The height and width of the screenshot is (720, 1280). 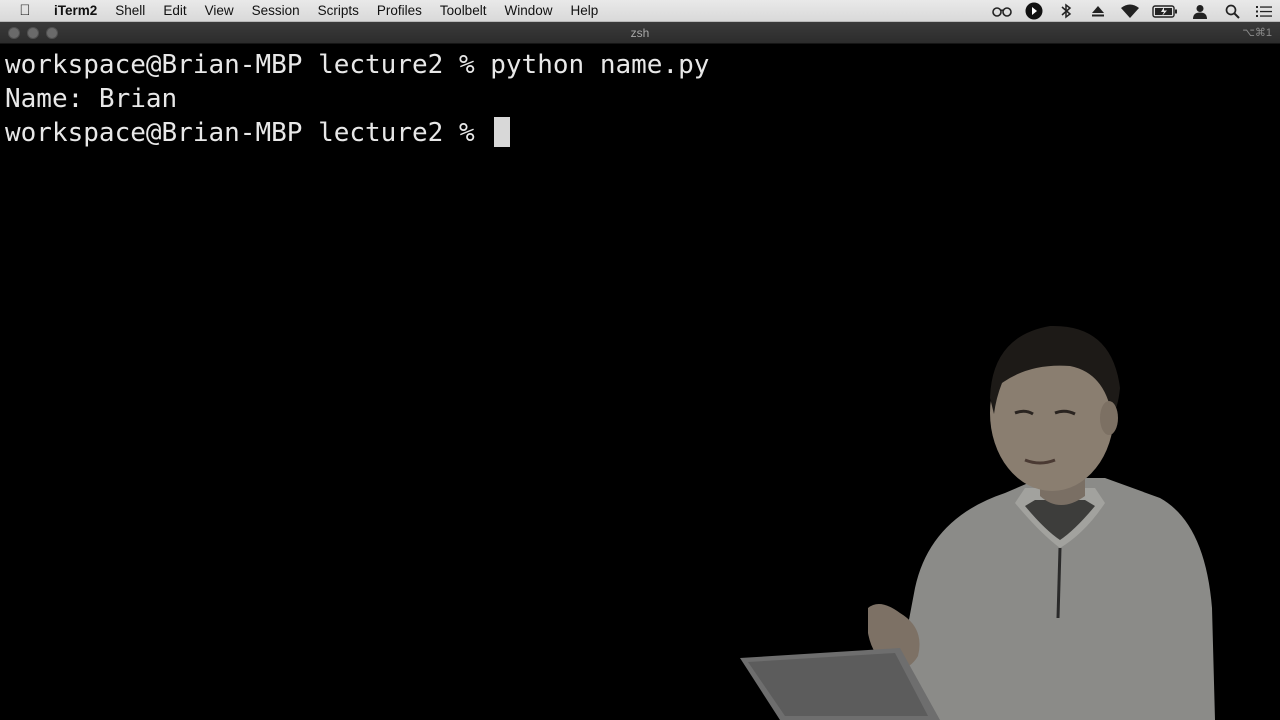 What do you see at coordinates (463, 11) in the screenshot?
I see `menu-toolbelt: Toolbelt` at bounding box center [463, 11].